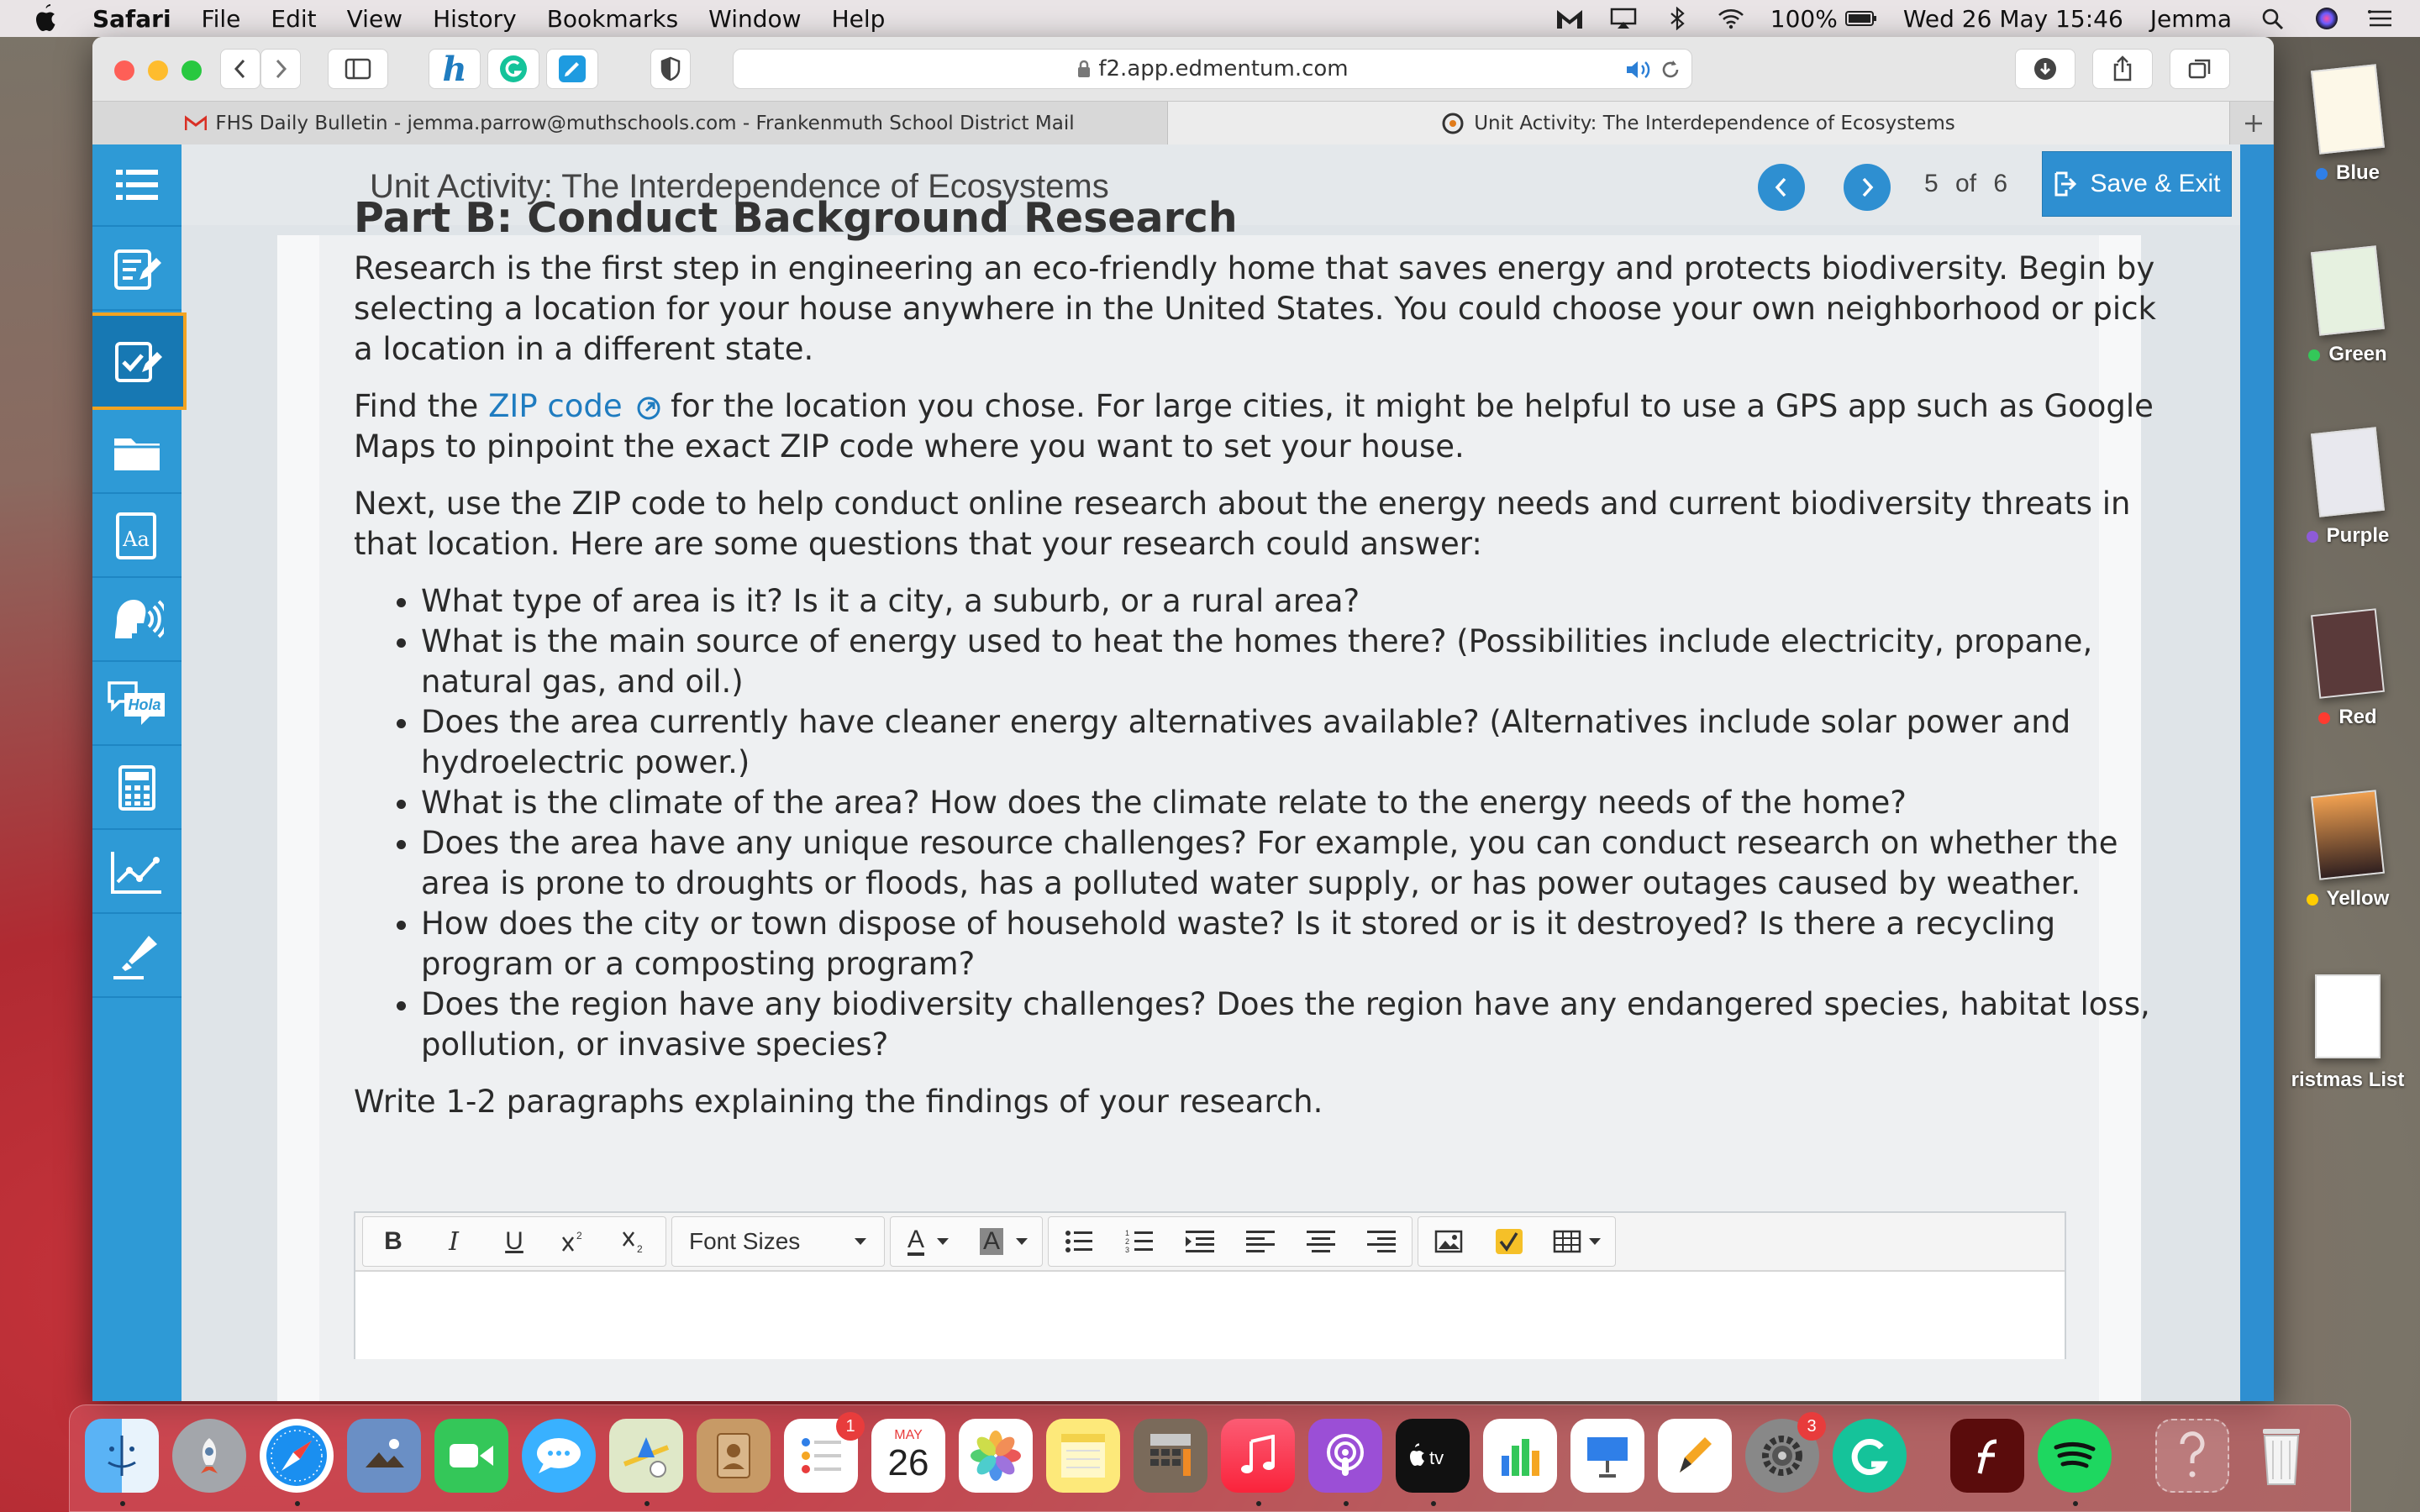 The image size is (2420, 1512). Describe the element at coordinates (2200, 69) in the screenshot. I see `tab-overview-button` at that location.